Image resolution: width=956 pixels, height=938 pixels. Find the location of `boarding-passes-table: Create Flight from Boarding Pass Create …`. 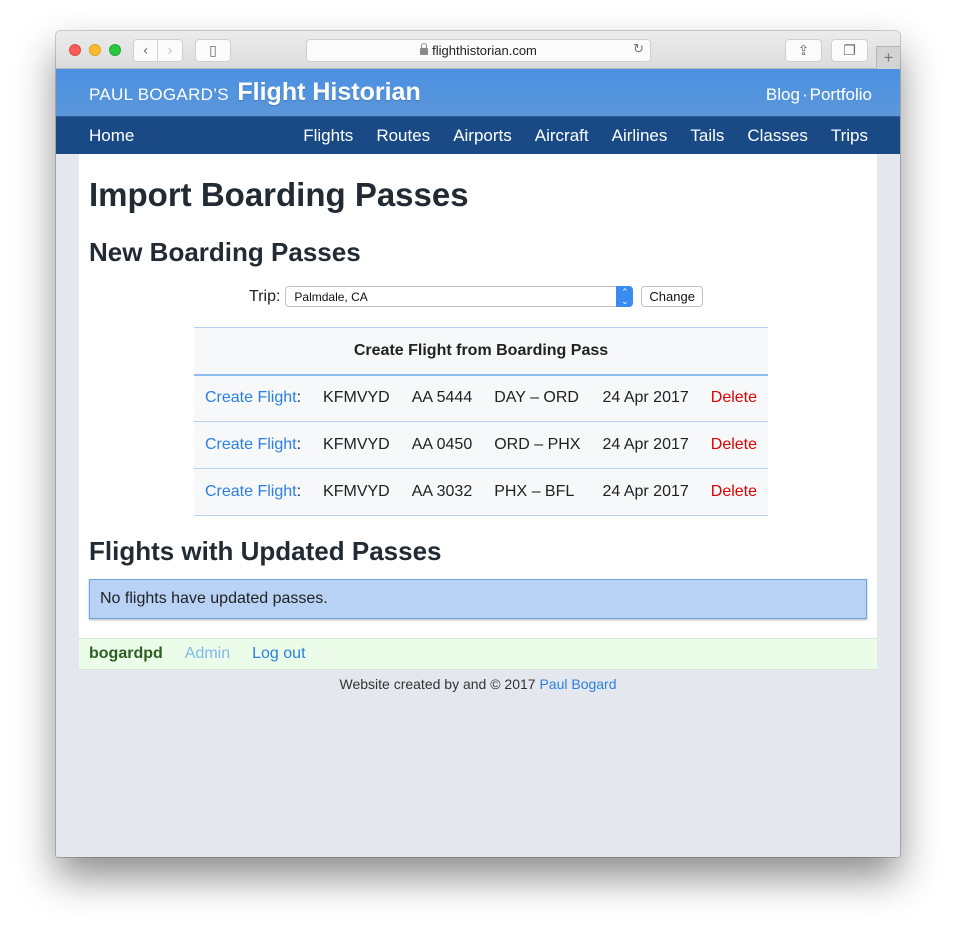

boarding-passes-table: Create Flight from Boarding Pass Create … is located at coordinates (481, 421).